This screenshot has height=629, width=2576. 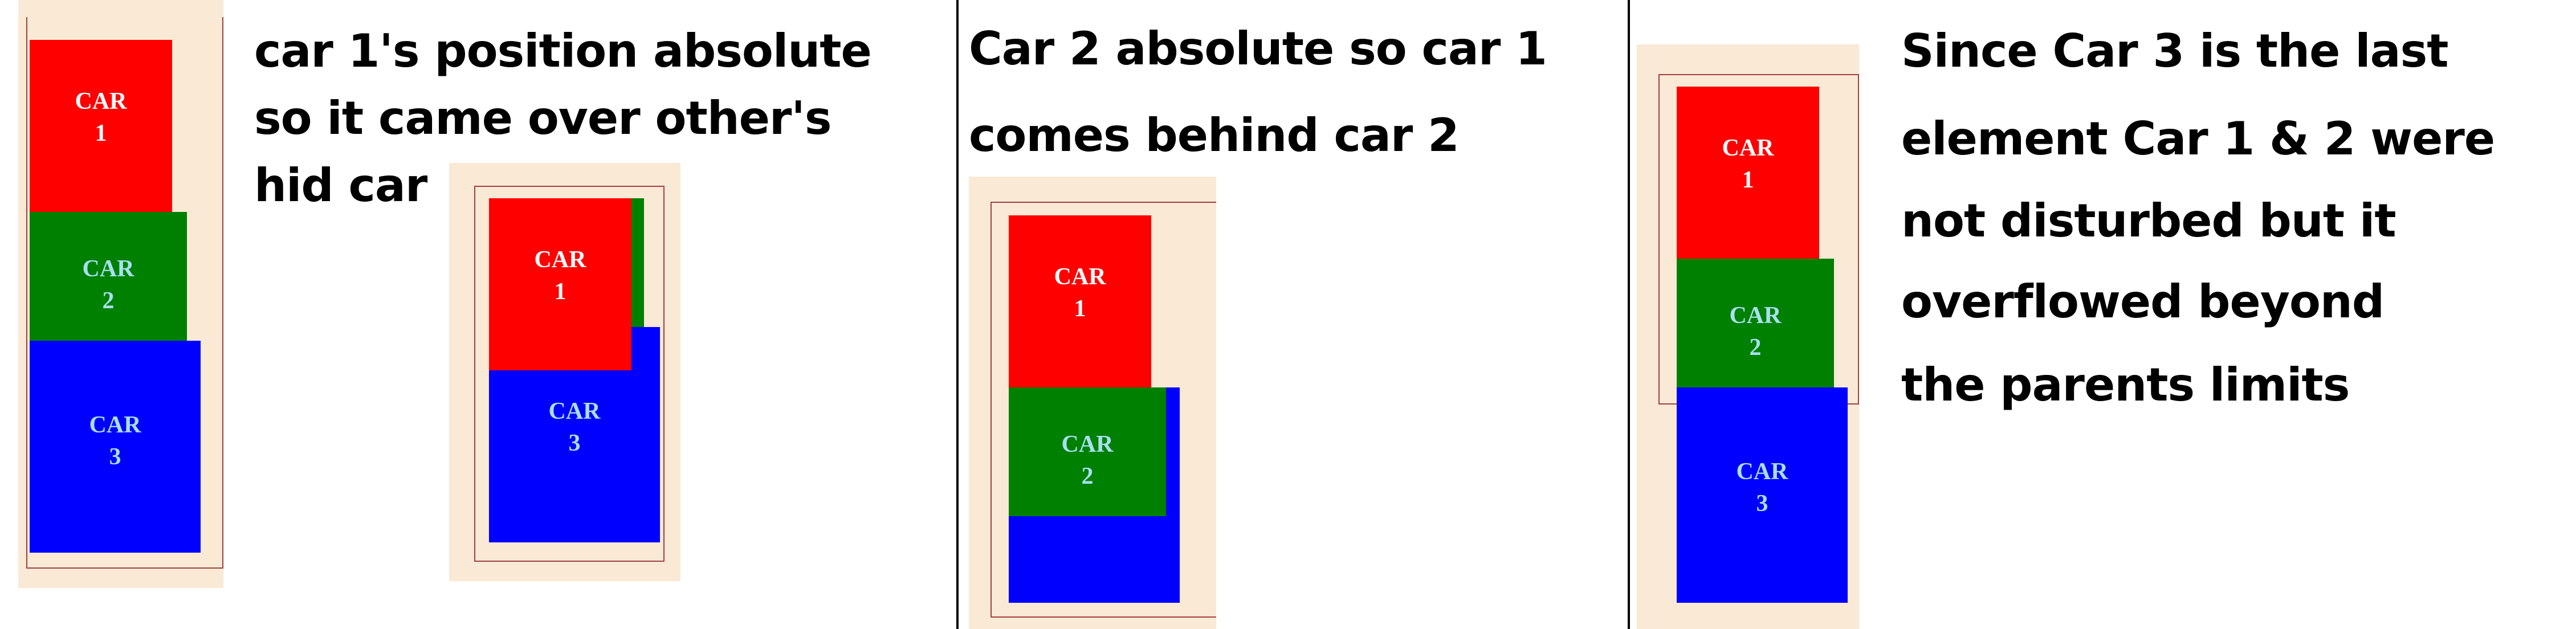 What do you see at coordinates (543, 118) in the screenshot?
I see `caption-panel-1-line-2: so it came over other's` at bounding box center [543, 118].